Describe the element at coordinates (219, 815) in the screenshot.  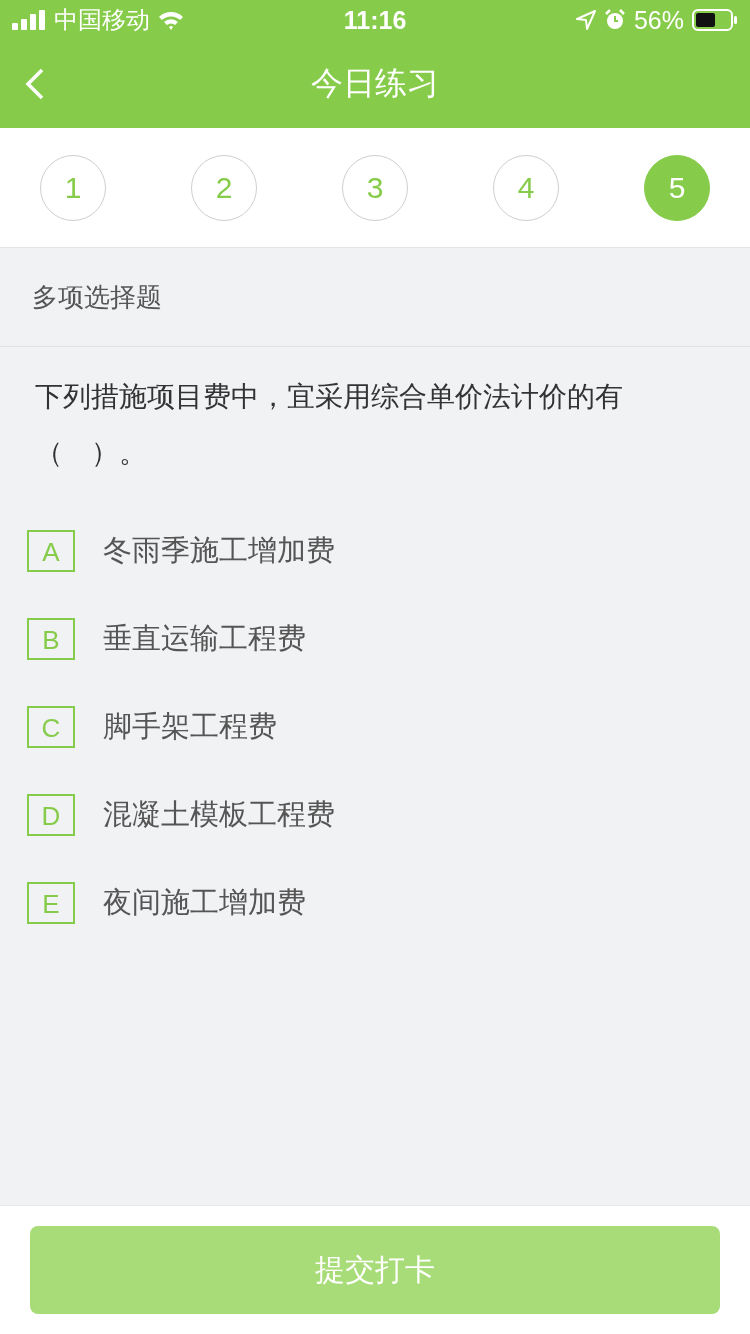
I see `option-text: 混凝土模板工程费` at that location.